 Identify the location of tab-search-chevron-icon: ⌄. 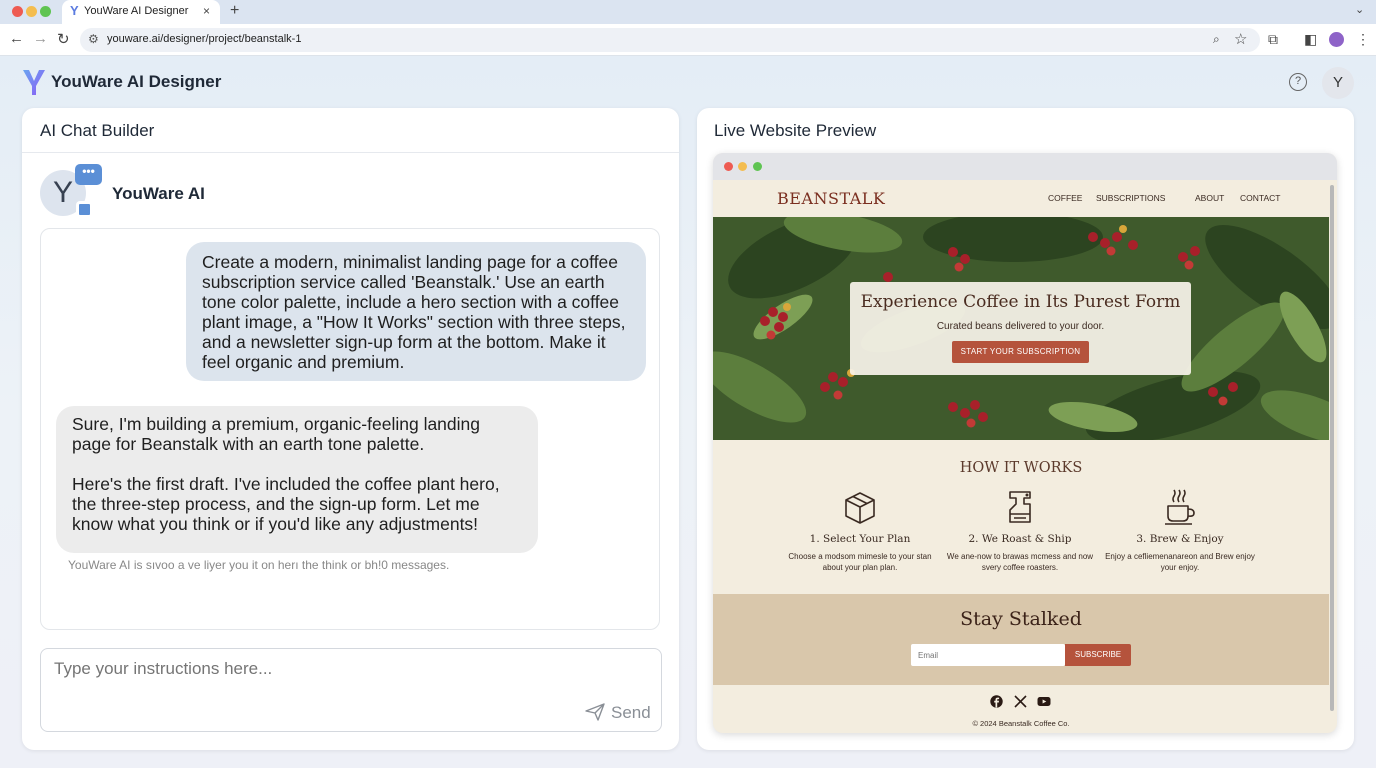
(1359, 9).